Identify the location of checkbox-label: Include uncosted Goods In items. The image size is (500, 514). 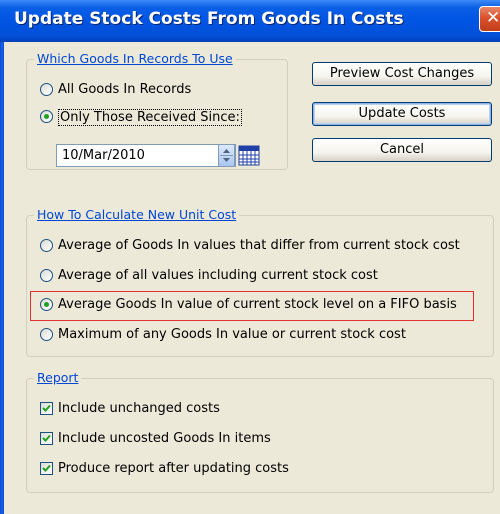
(164, 438).